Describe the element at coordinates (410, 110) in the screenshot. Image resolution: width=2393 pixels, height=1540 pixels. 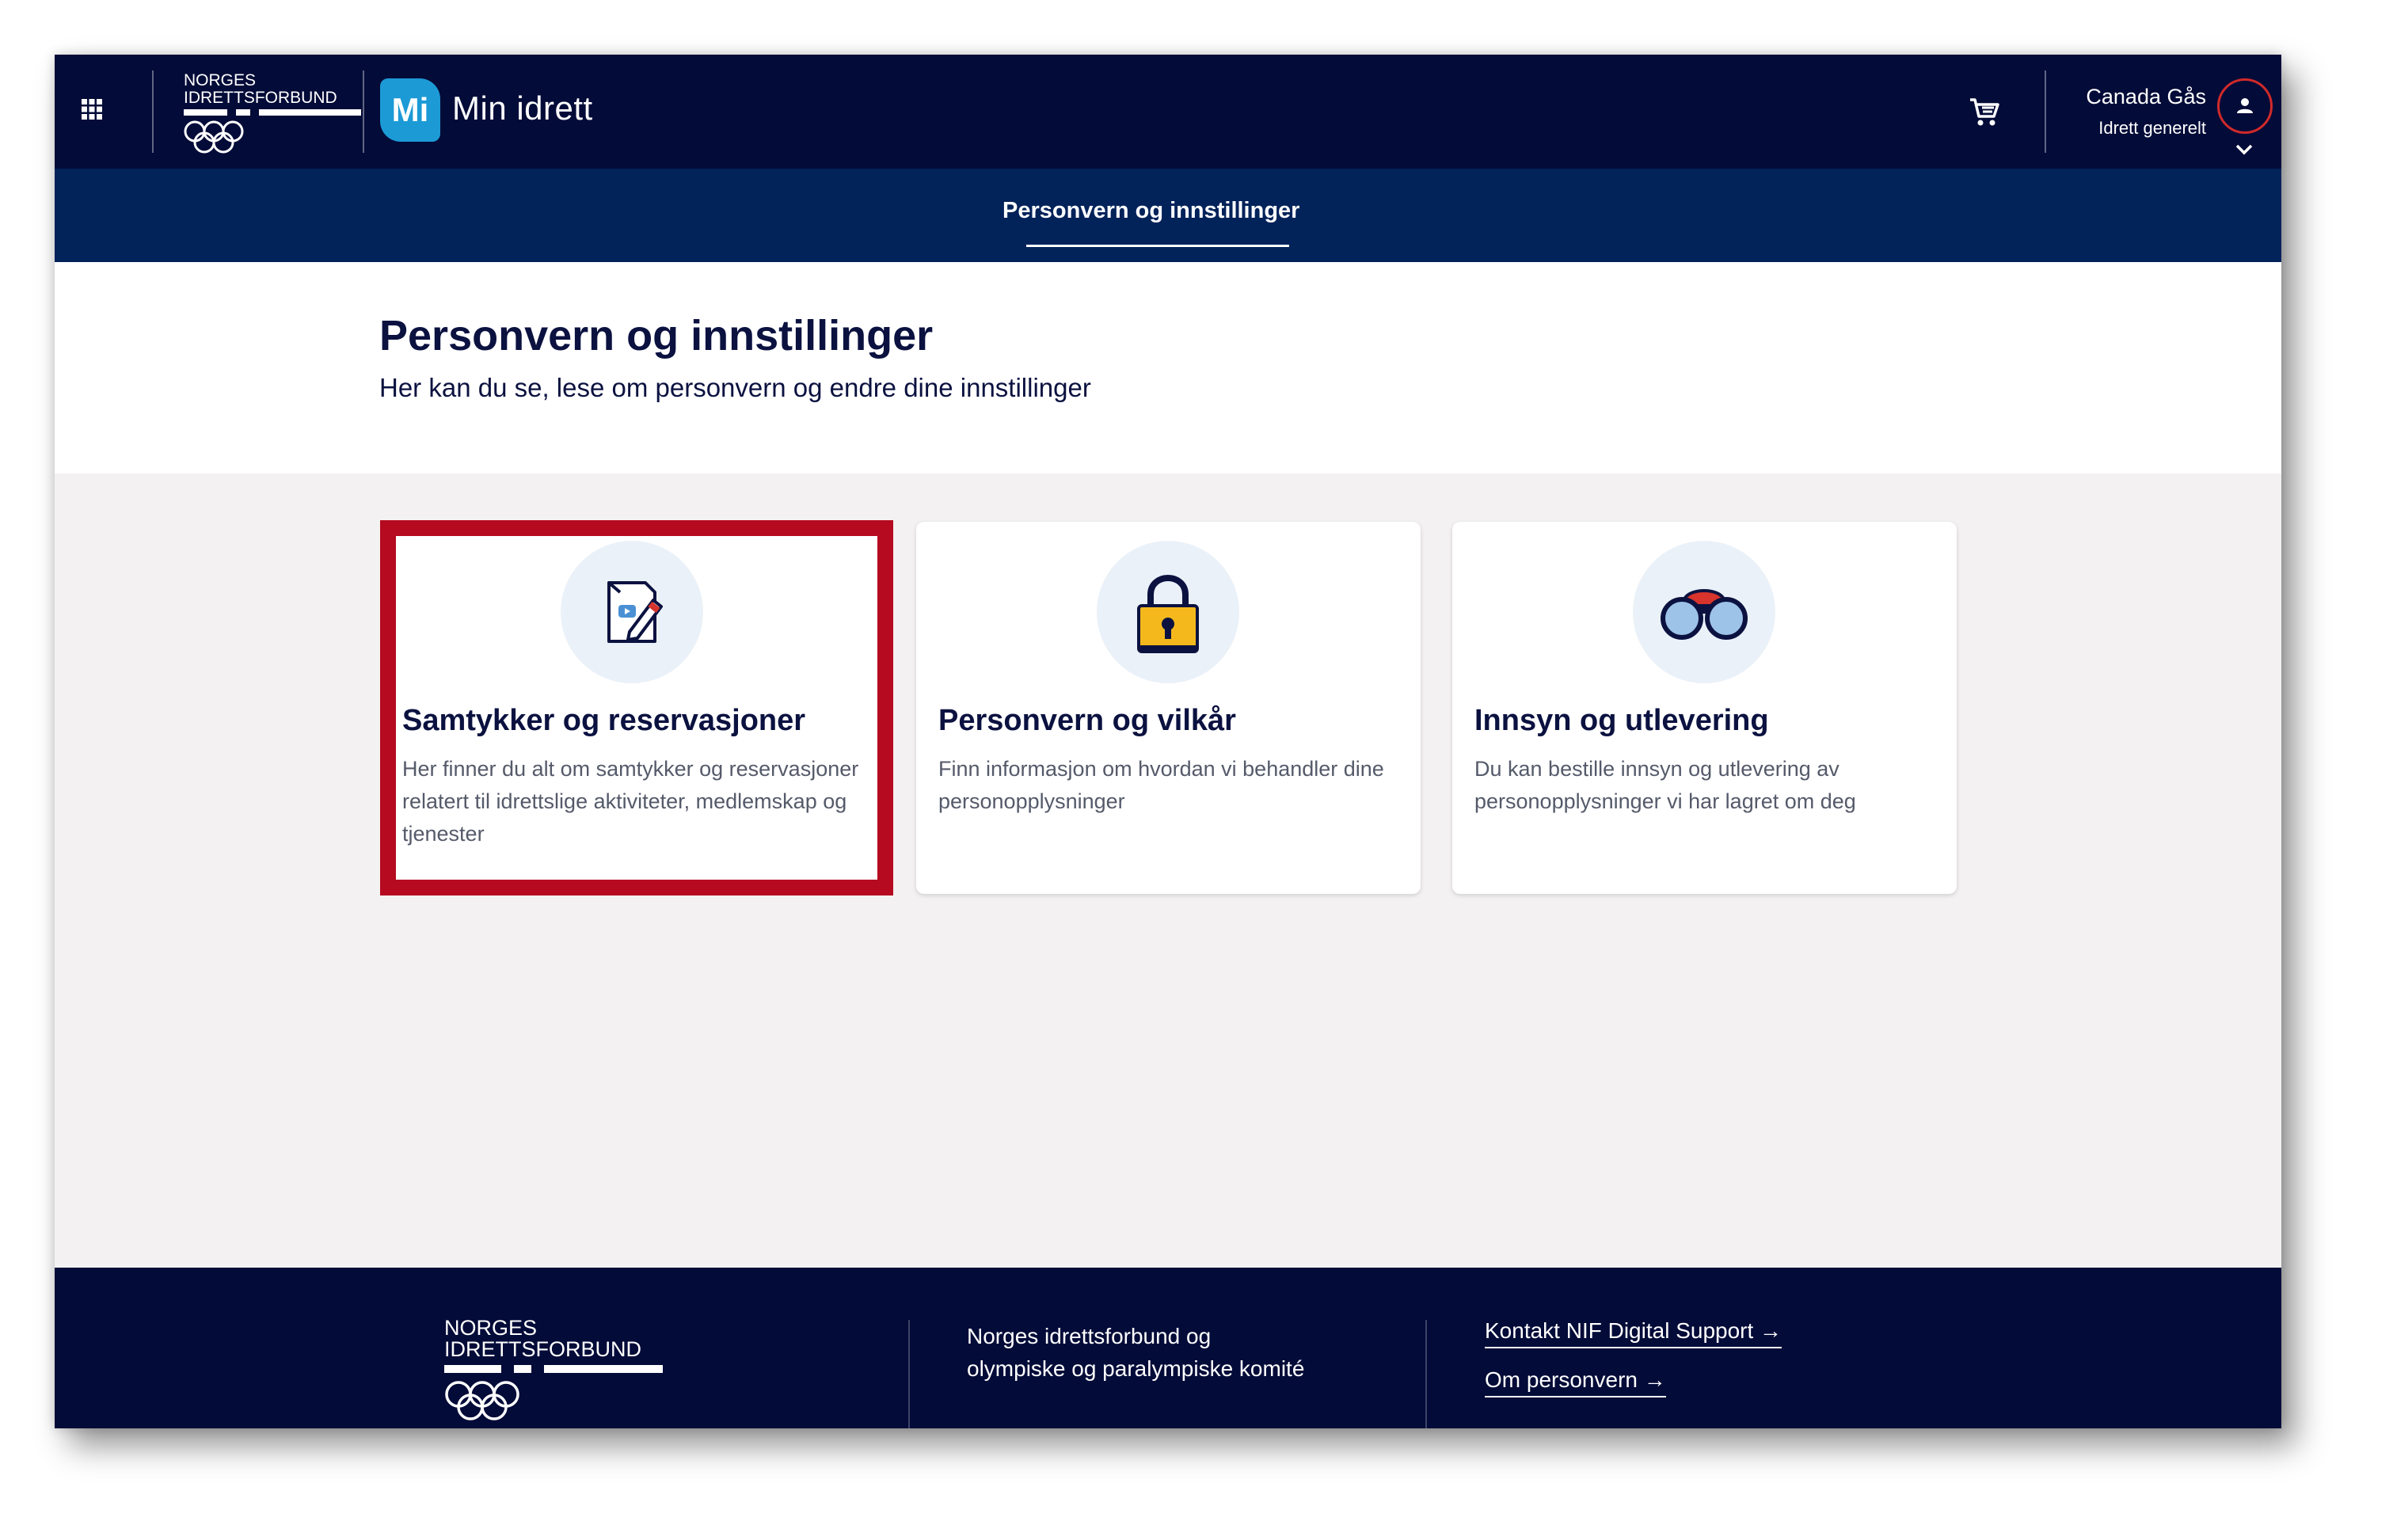
I see `min-idrett-badge: Mi` at that location.